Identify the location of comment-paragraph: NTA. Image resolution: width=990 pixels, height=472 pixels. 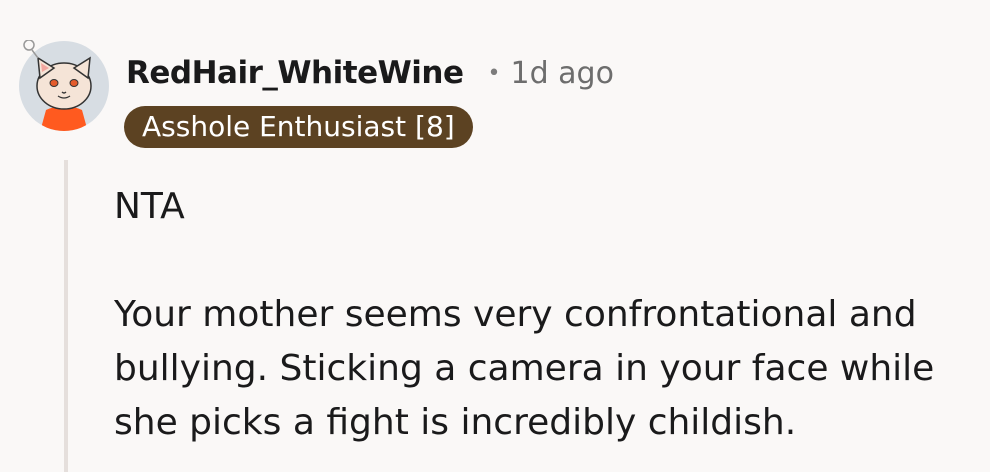
(149, 206).